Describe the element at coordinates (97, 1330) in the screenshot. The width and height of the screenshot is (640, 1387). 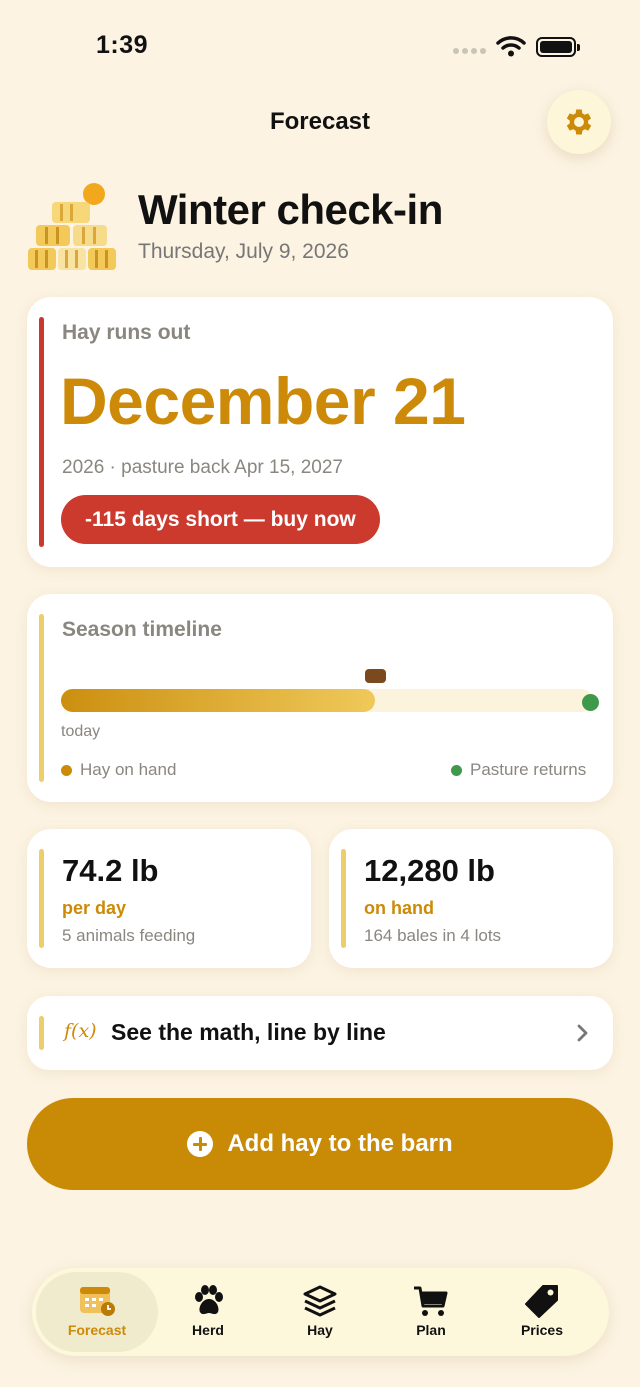
I see `tab-label: Forecast` at that location.